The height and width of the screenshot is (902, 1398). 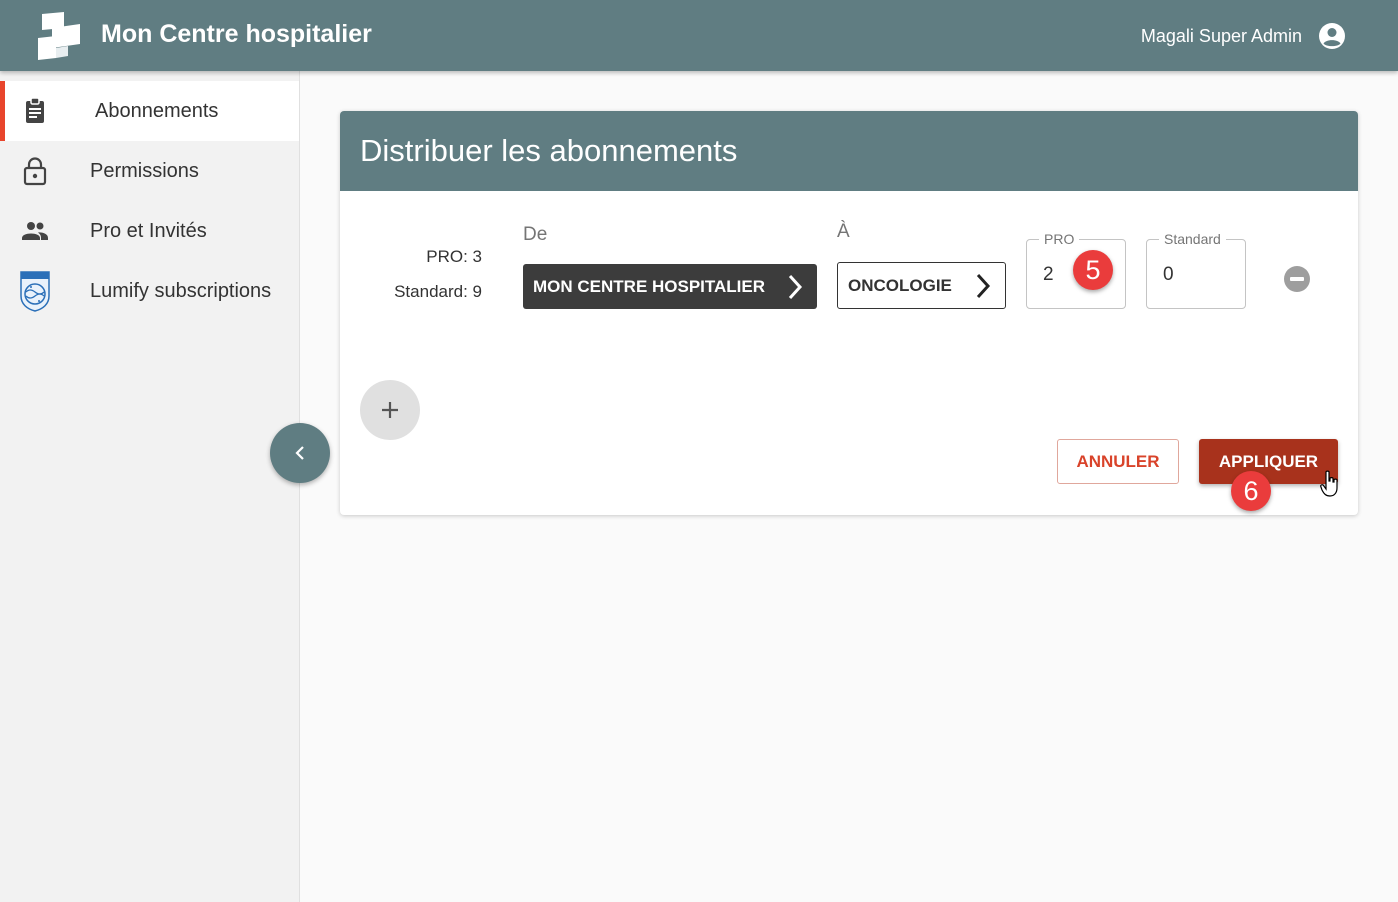 I want to click on available-pro: PRO: 3, so click(x=454, y=256).